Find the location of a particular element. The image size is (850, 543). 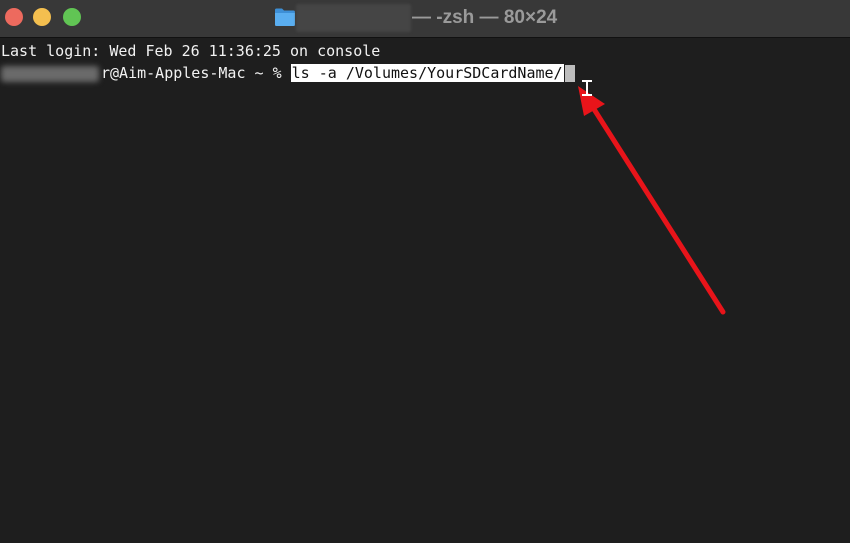

minimize-button is located at coordinates (42, 17).